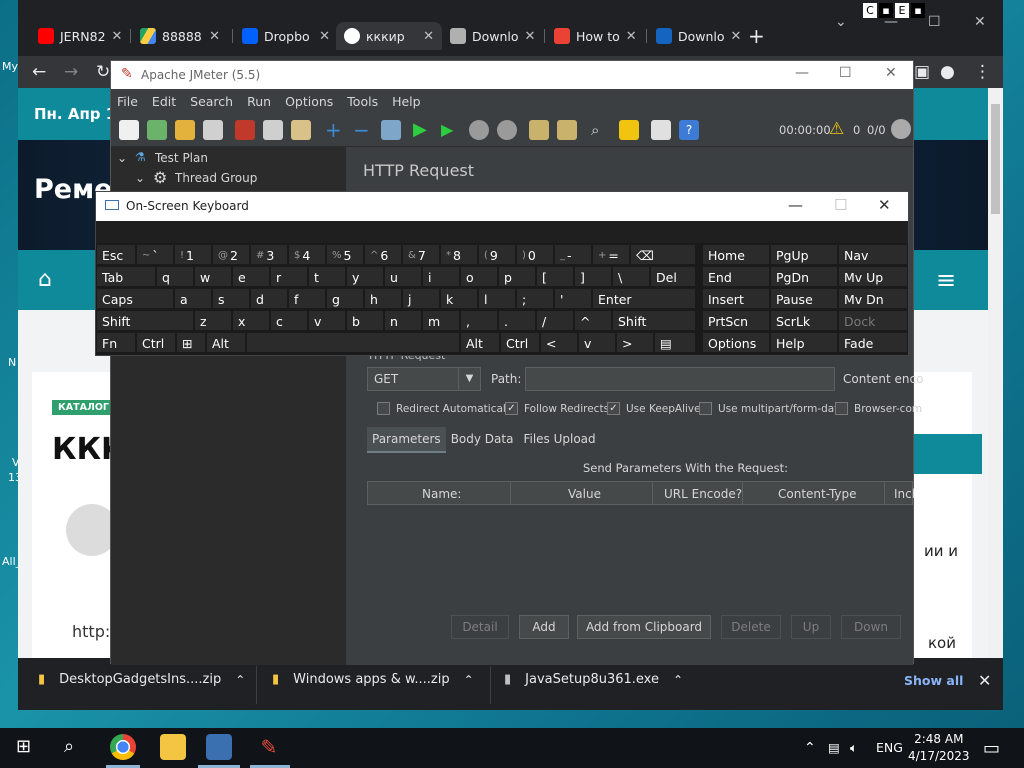  Describe the element at coordinates (126, 276) in the screenshot. I see `osk-key: Tab` at that location.